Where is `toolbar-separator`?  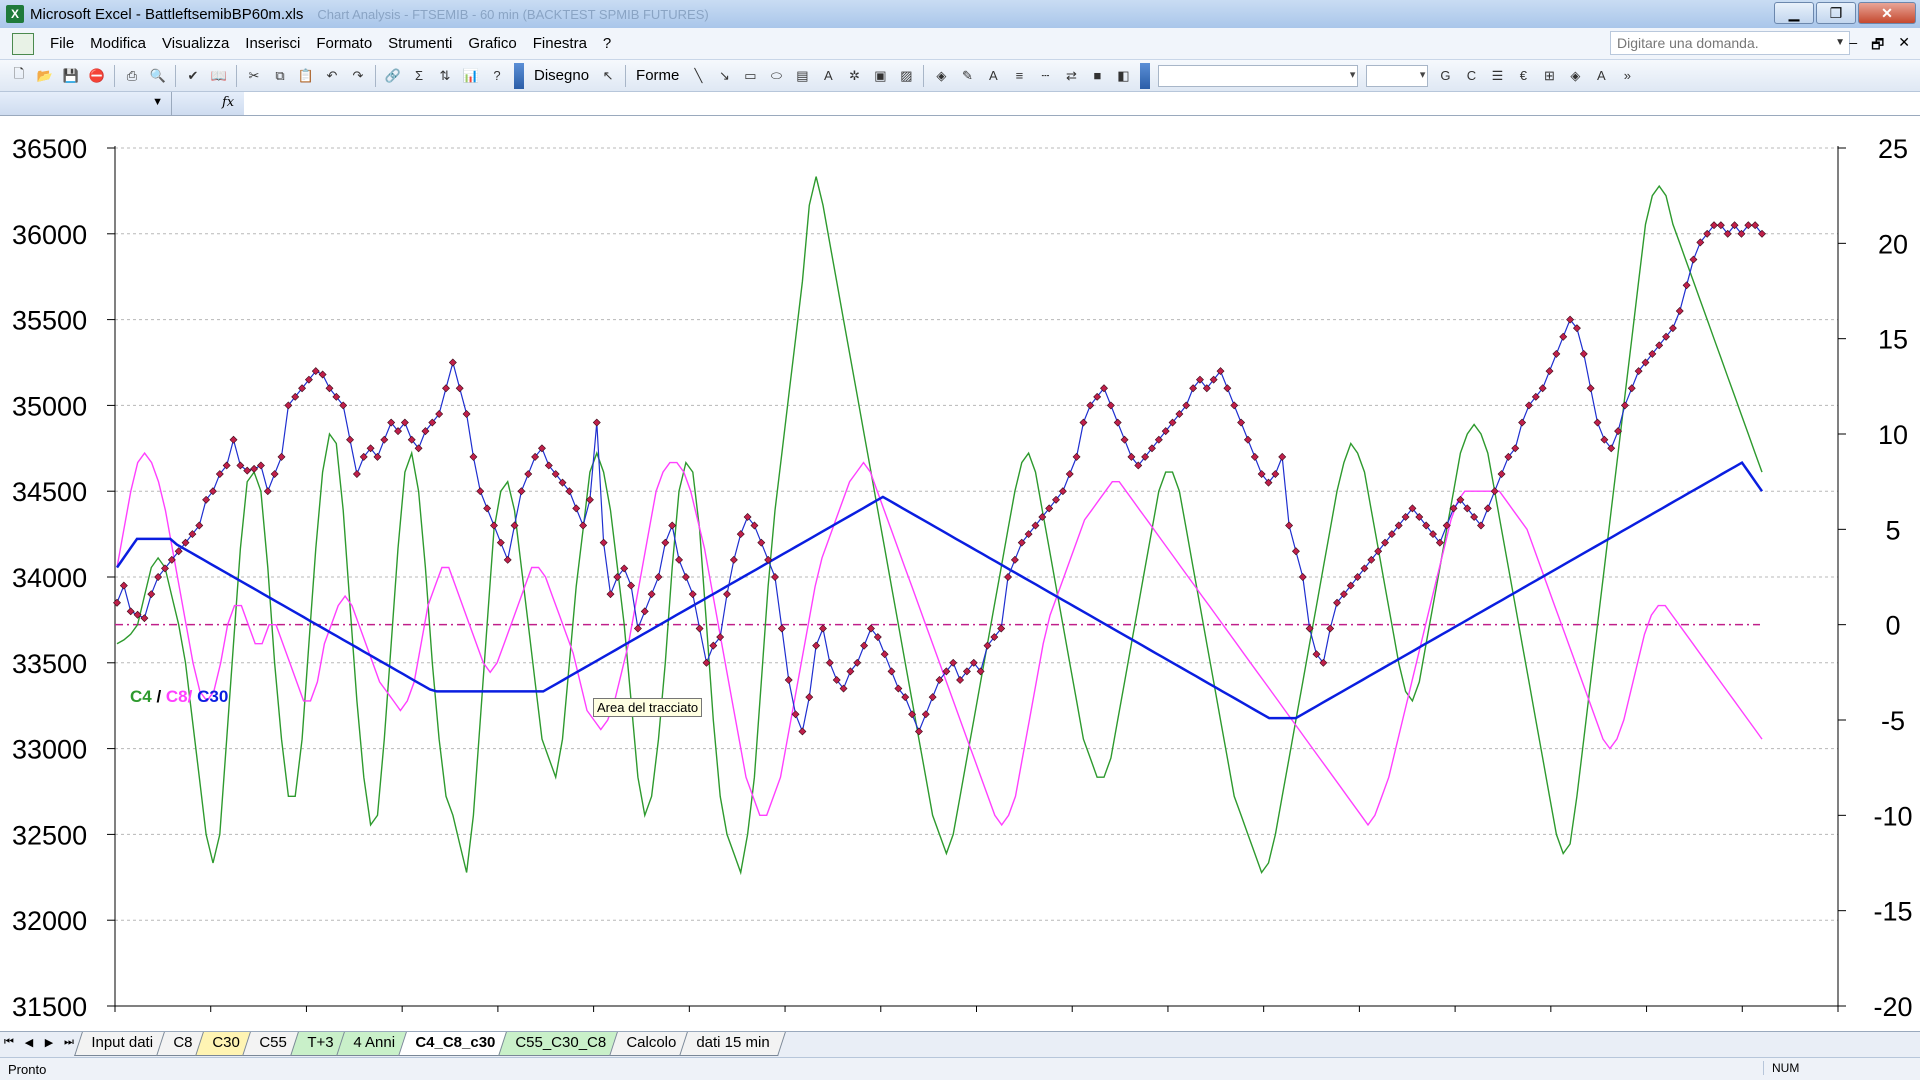 toolbar-separator is located at coordinates (375, 75).